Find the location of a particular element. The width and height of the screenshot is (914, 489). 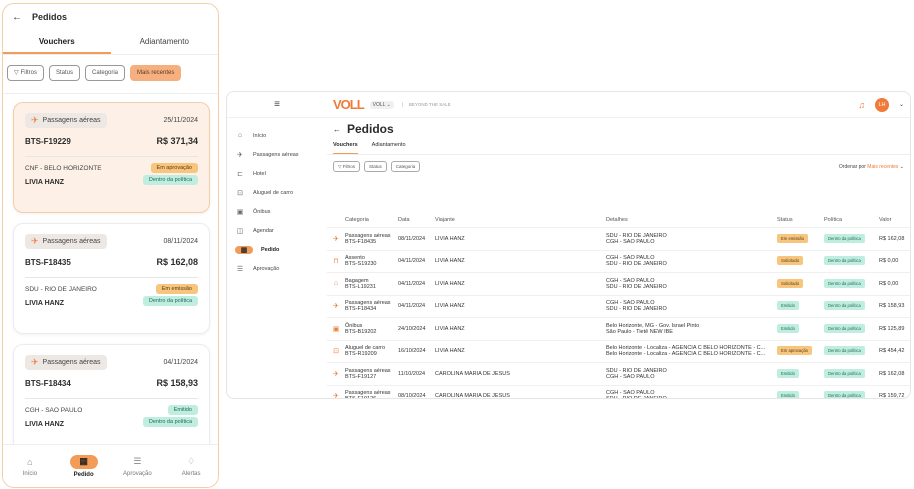

nav-inicio: ⌂ Início is located at coordinates (30, 466).